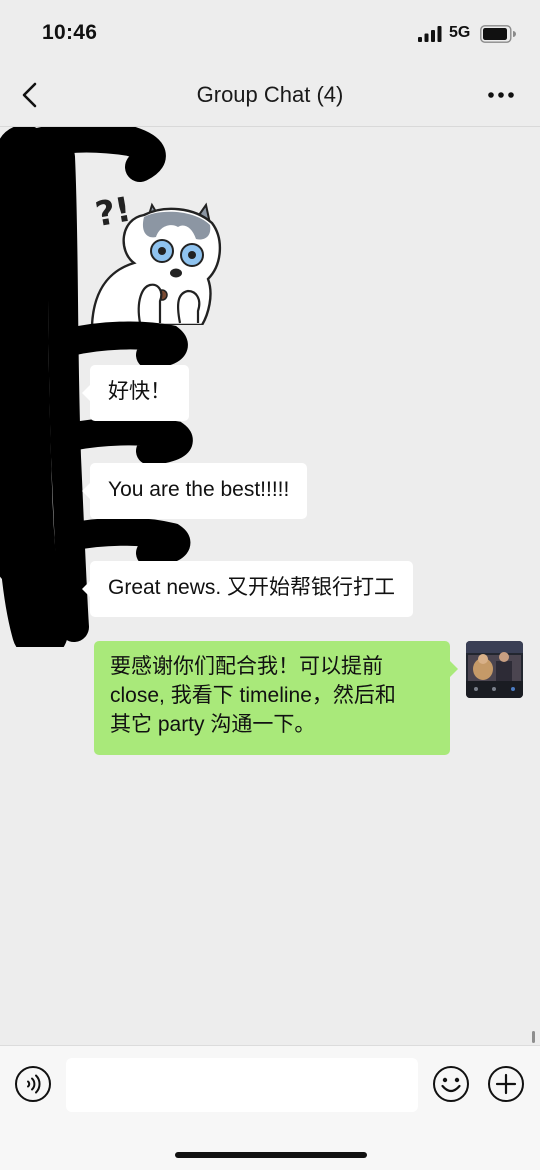 Image resolution: width=540 pixels, height=1170 pixels. What do you see at coordinates (501, 95) in the screenshot?
I see `more-dots-icon` at bounding box center [501, 95].